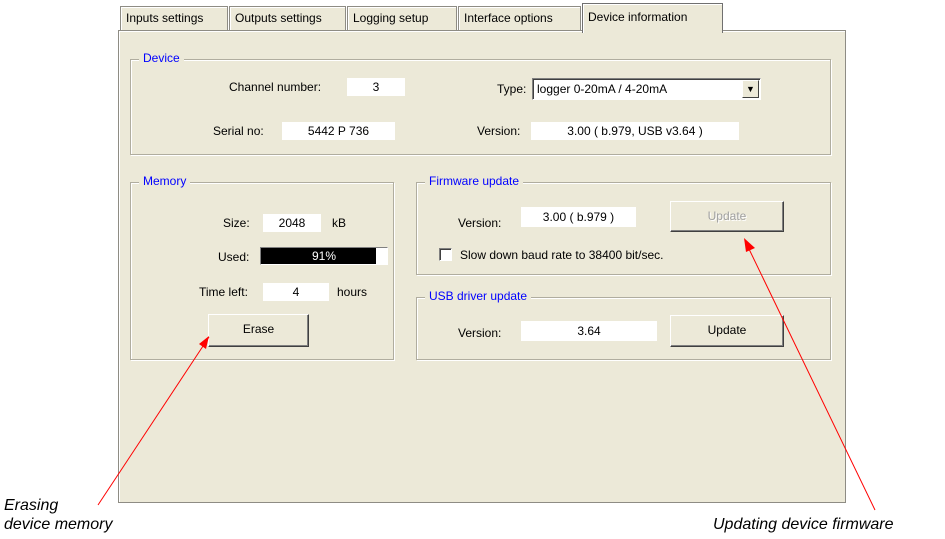  Describe the element at coordinates (153, 421) in the screenshot. I see `erase-annotation-line` at that location.